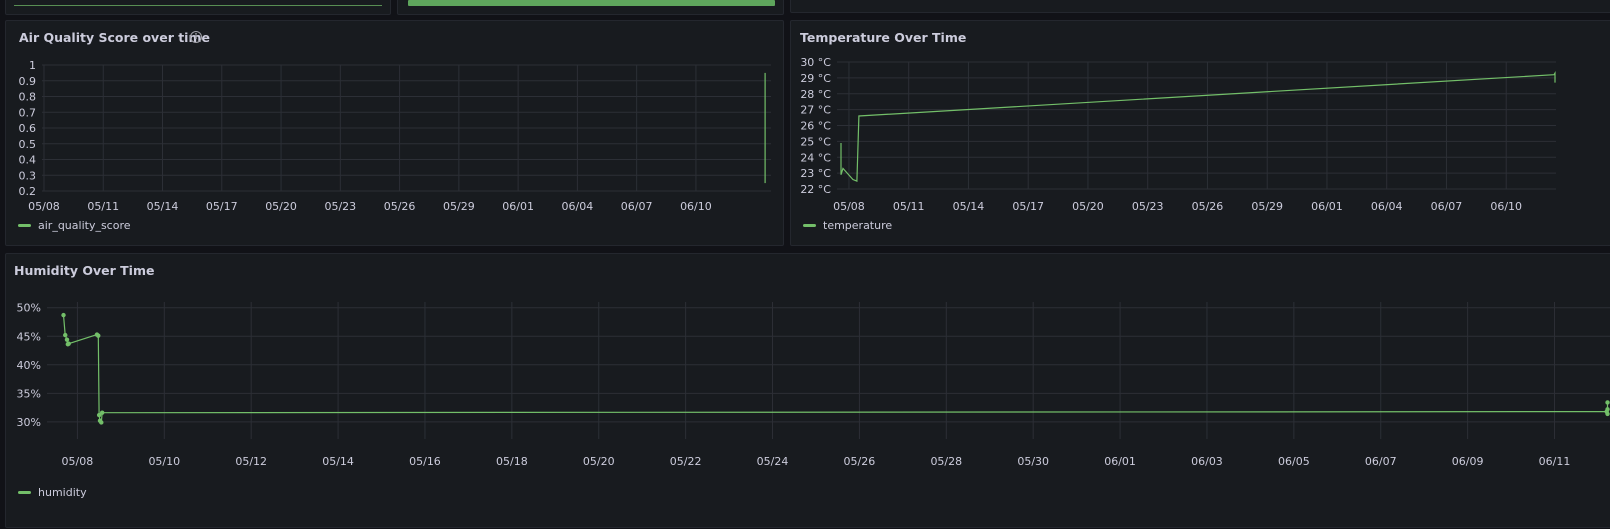 The height and width of the screenshot is (529, 1610). I want to click on y-tick-label: 1, so click(32, 65).